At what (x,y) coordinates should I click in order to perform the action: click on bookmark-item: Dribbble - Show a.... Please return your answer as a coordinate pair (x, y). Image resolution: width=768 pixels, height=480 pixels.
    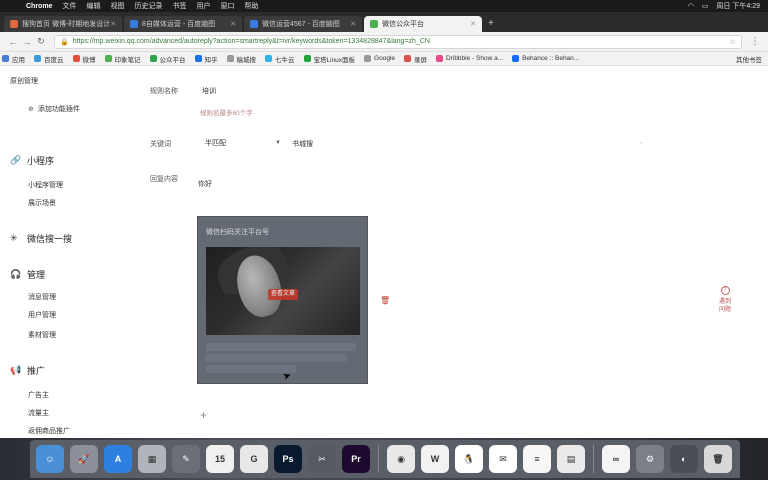
    Looking at the image, I should click on (469, 58).